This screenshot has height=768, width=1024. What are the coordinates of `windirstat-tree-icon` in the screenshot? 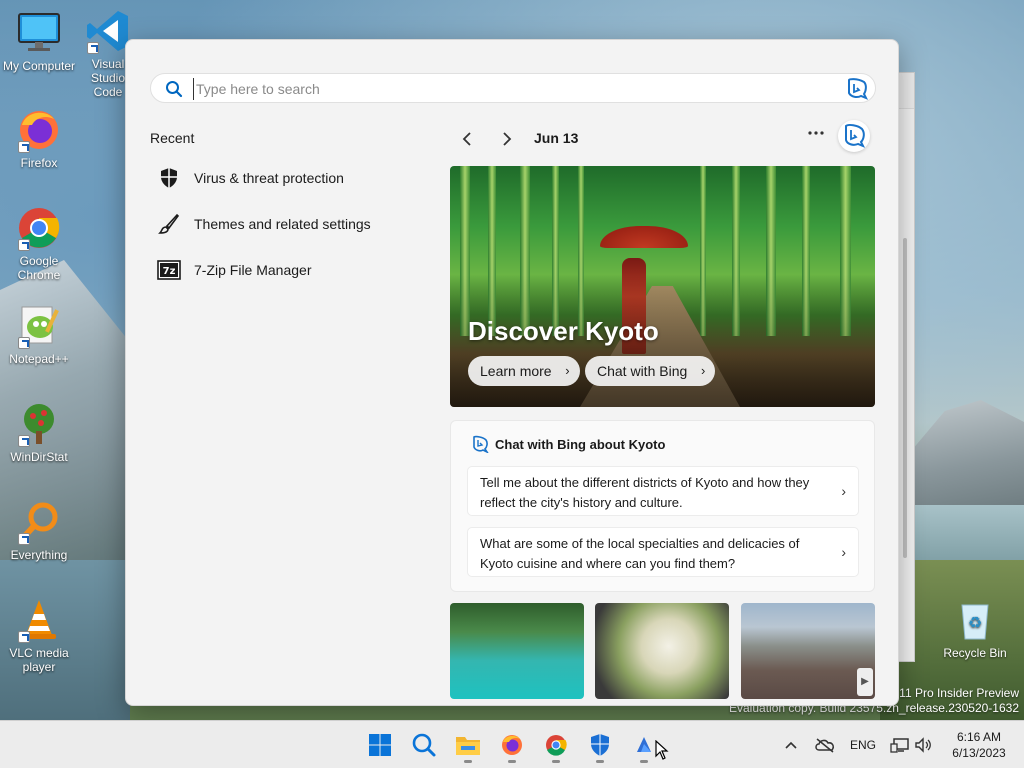 It's located at (39, 424).